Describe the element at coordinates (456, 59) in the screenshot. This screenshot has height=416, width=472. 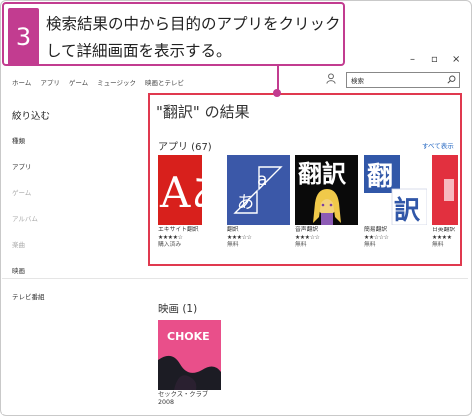
I see `close-button: ×` at that location.